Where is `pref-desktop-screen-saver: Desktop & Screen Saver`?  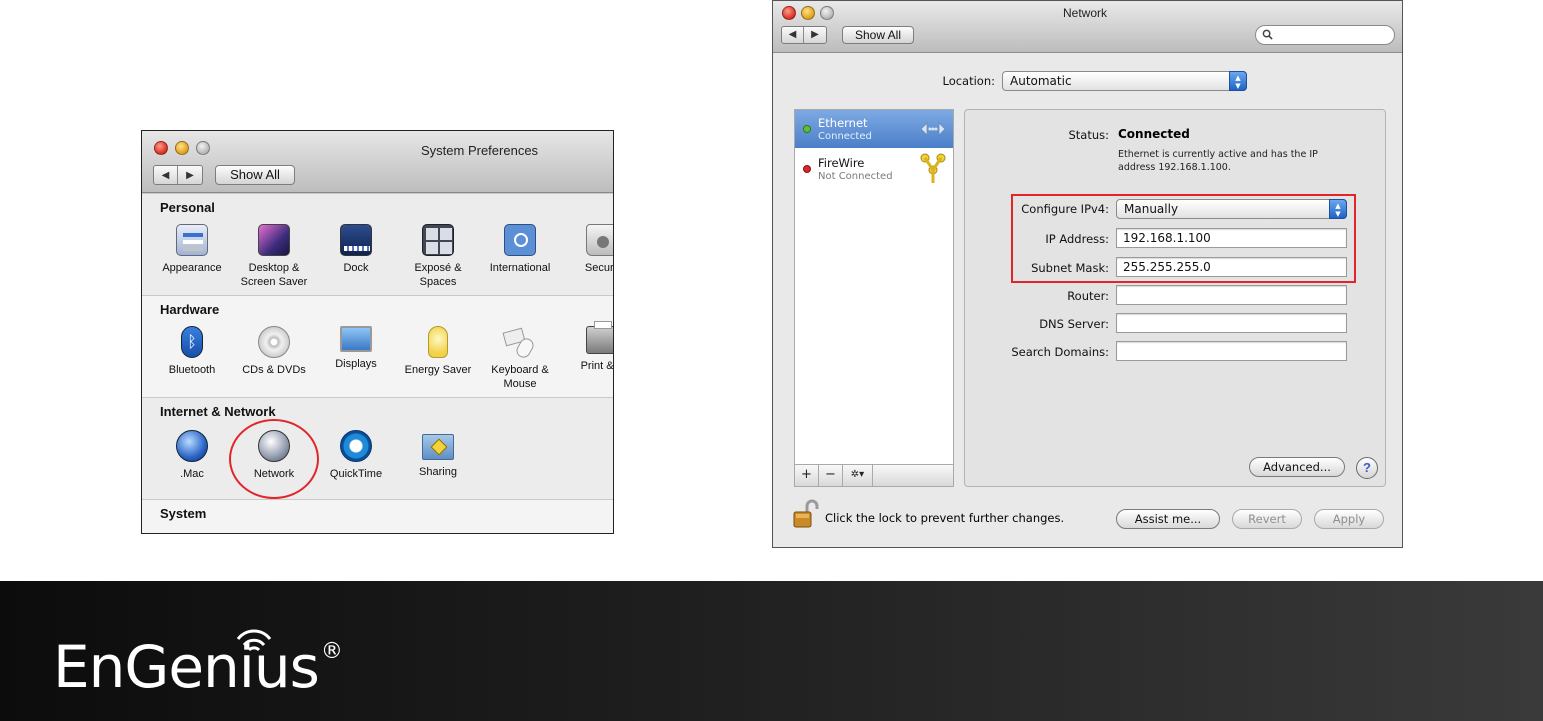
pref-desktop-screen-saver: Desktop & Screen Saver is located at coordinates (274, 256).